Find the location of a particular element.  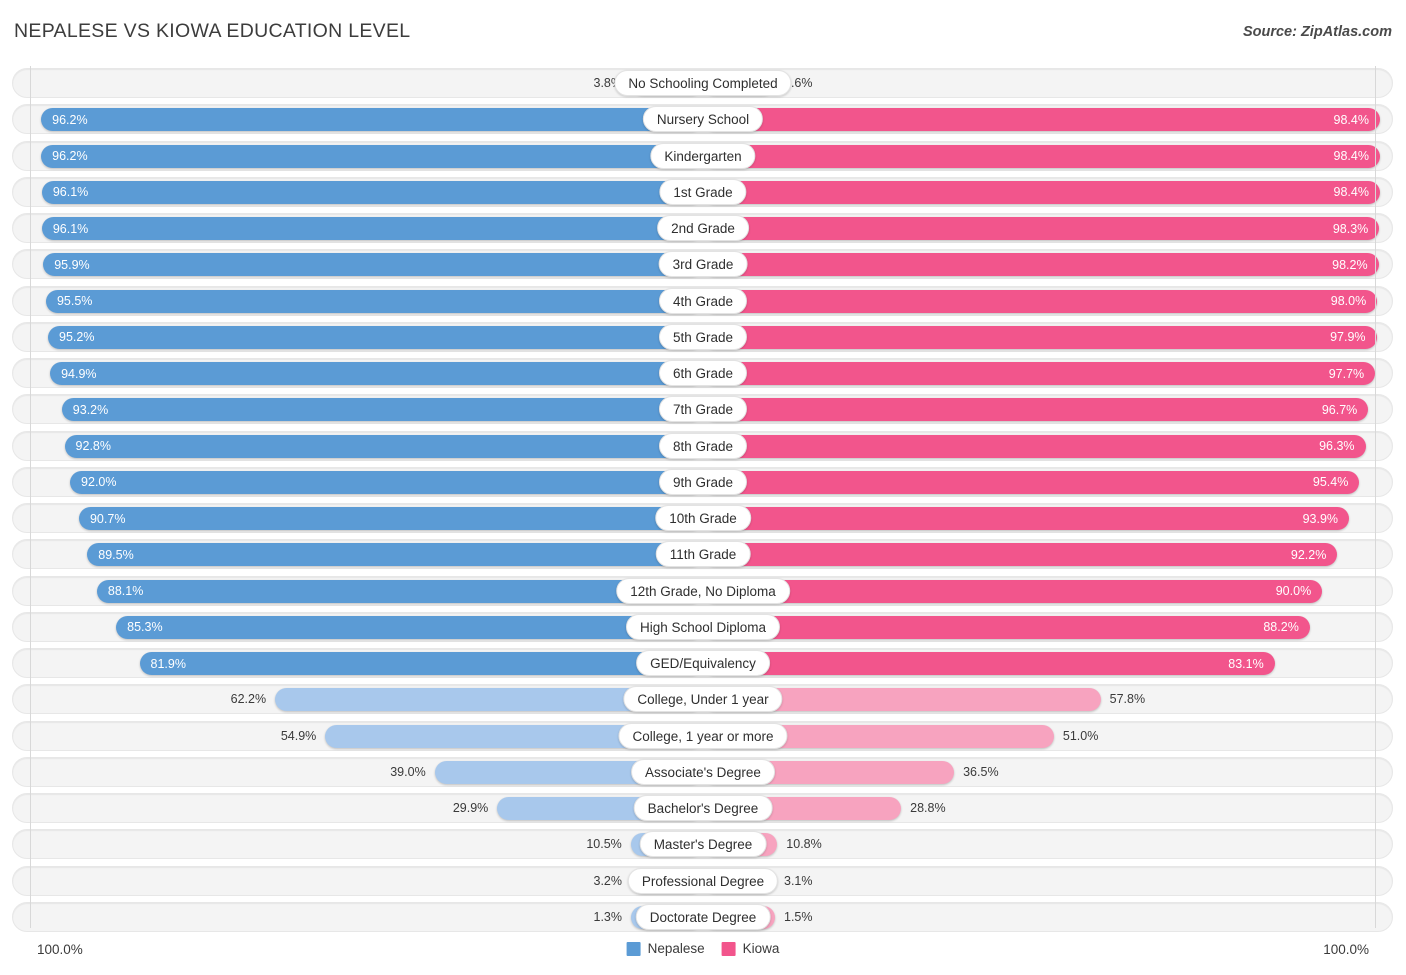

chart-row: 94.9% 97.7% 6th Grade is located at coordinates (703, 373).